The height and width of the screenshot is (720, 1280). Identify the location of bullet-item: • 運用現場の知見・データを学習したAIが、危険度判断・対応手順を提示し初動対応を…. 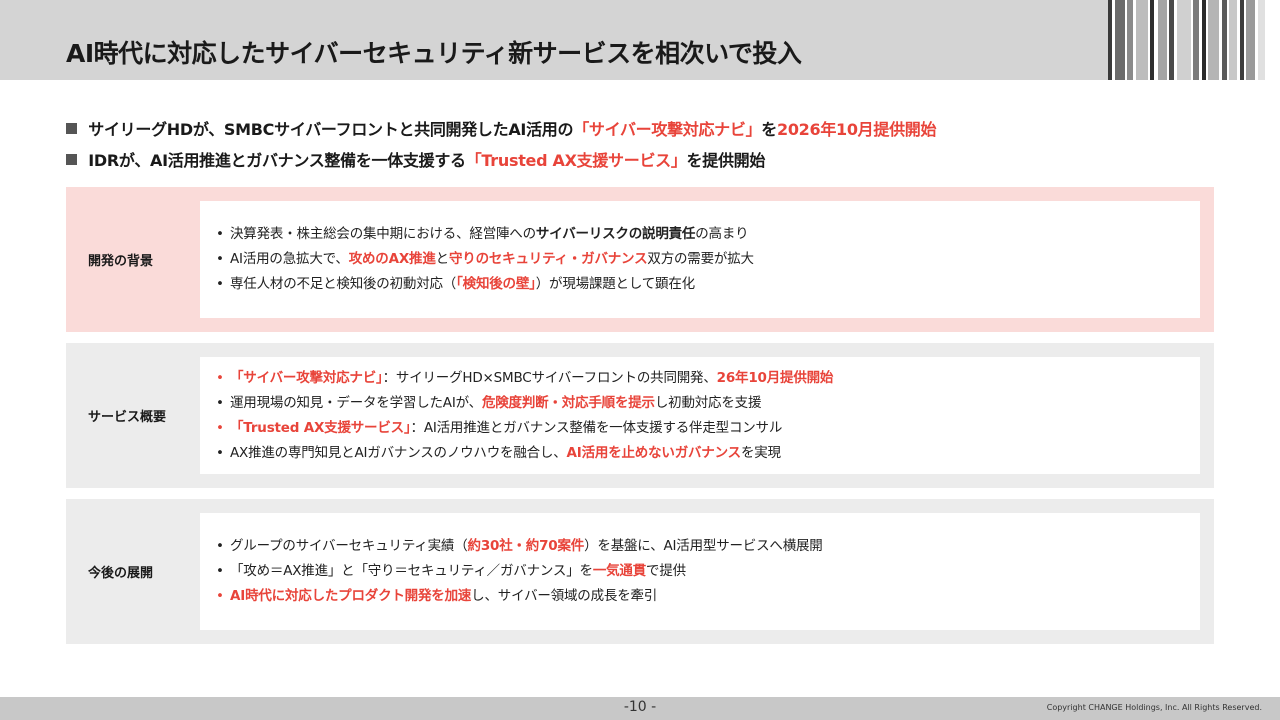
(708, 403).